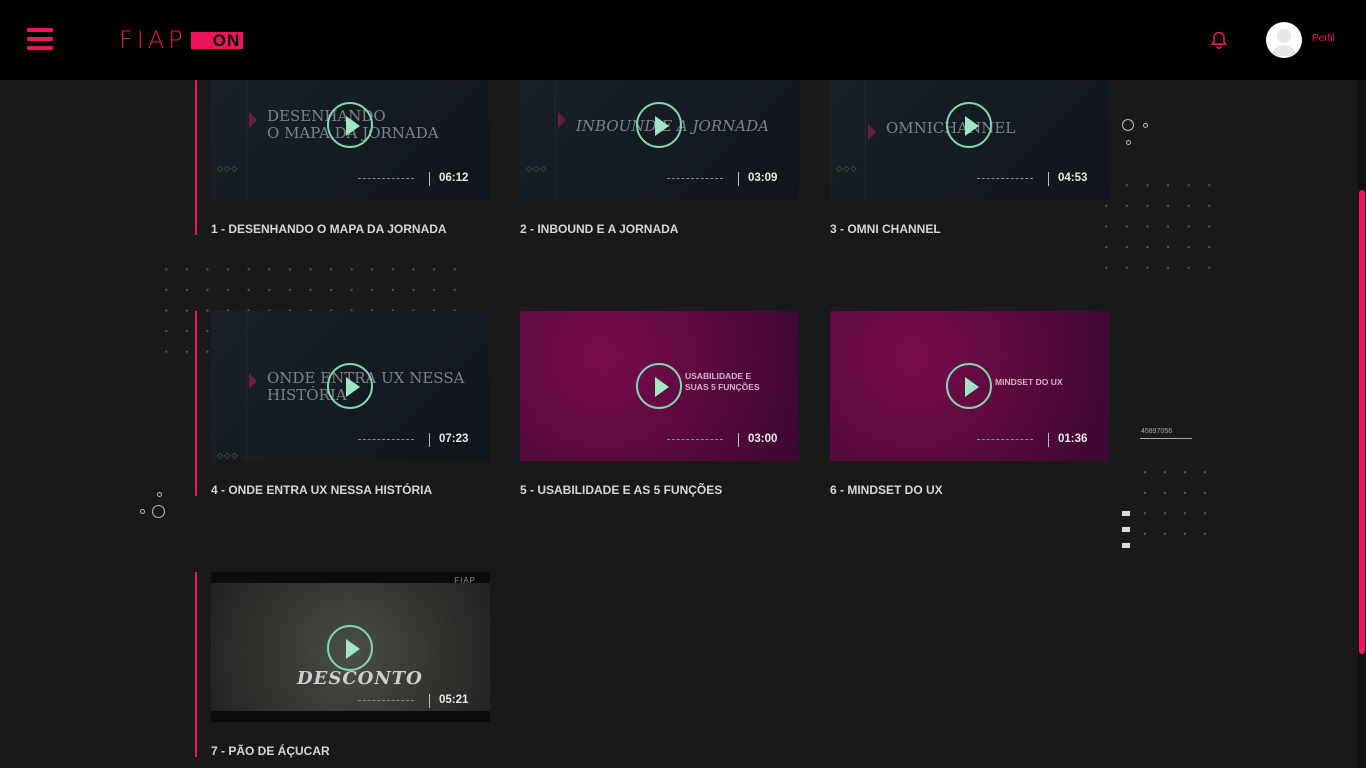 This screenshot has height=768, width=1366. I want to click on video-title: 5 - USABILIDADE E AS 5 FUNÇÕES, so click(621, 490).